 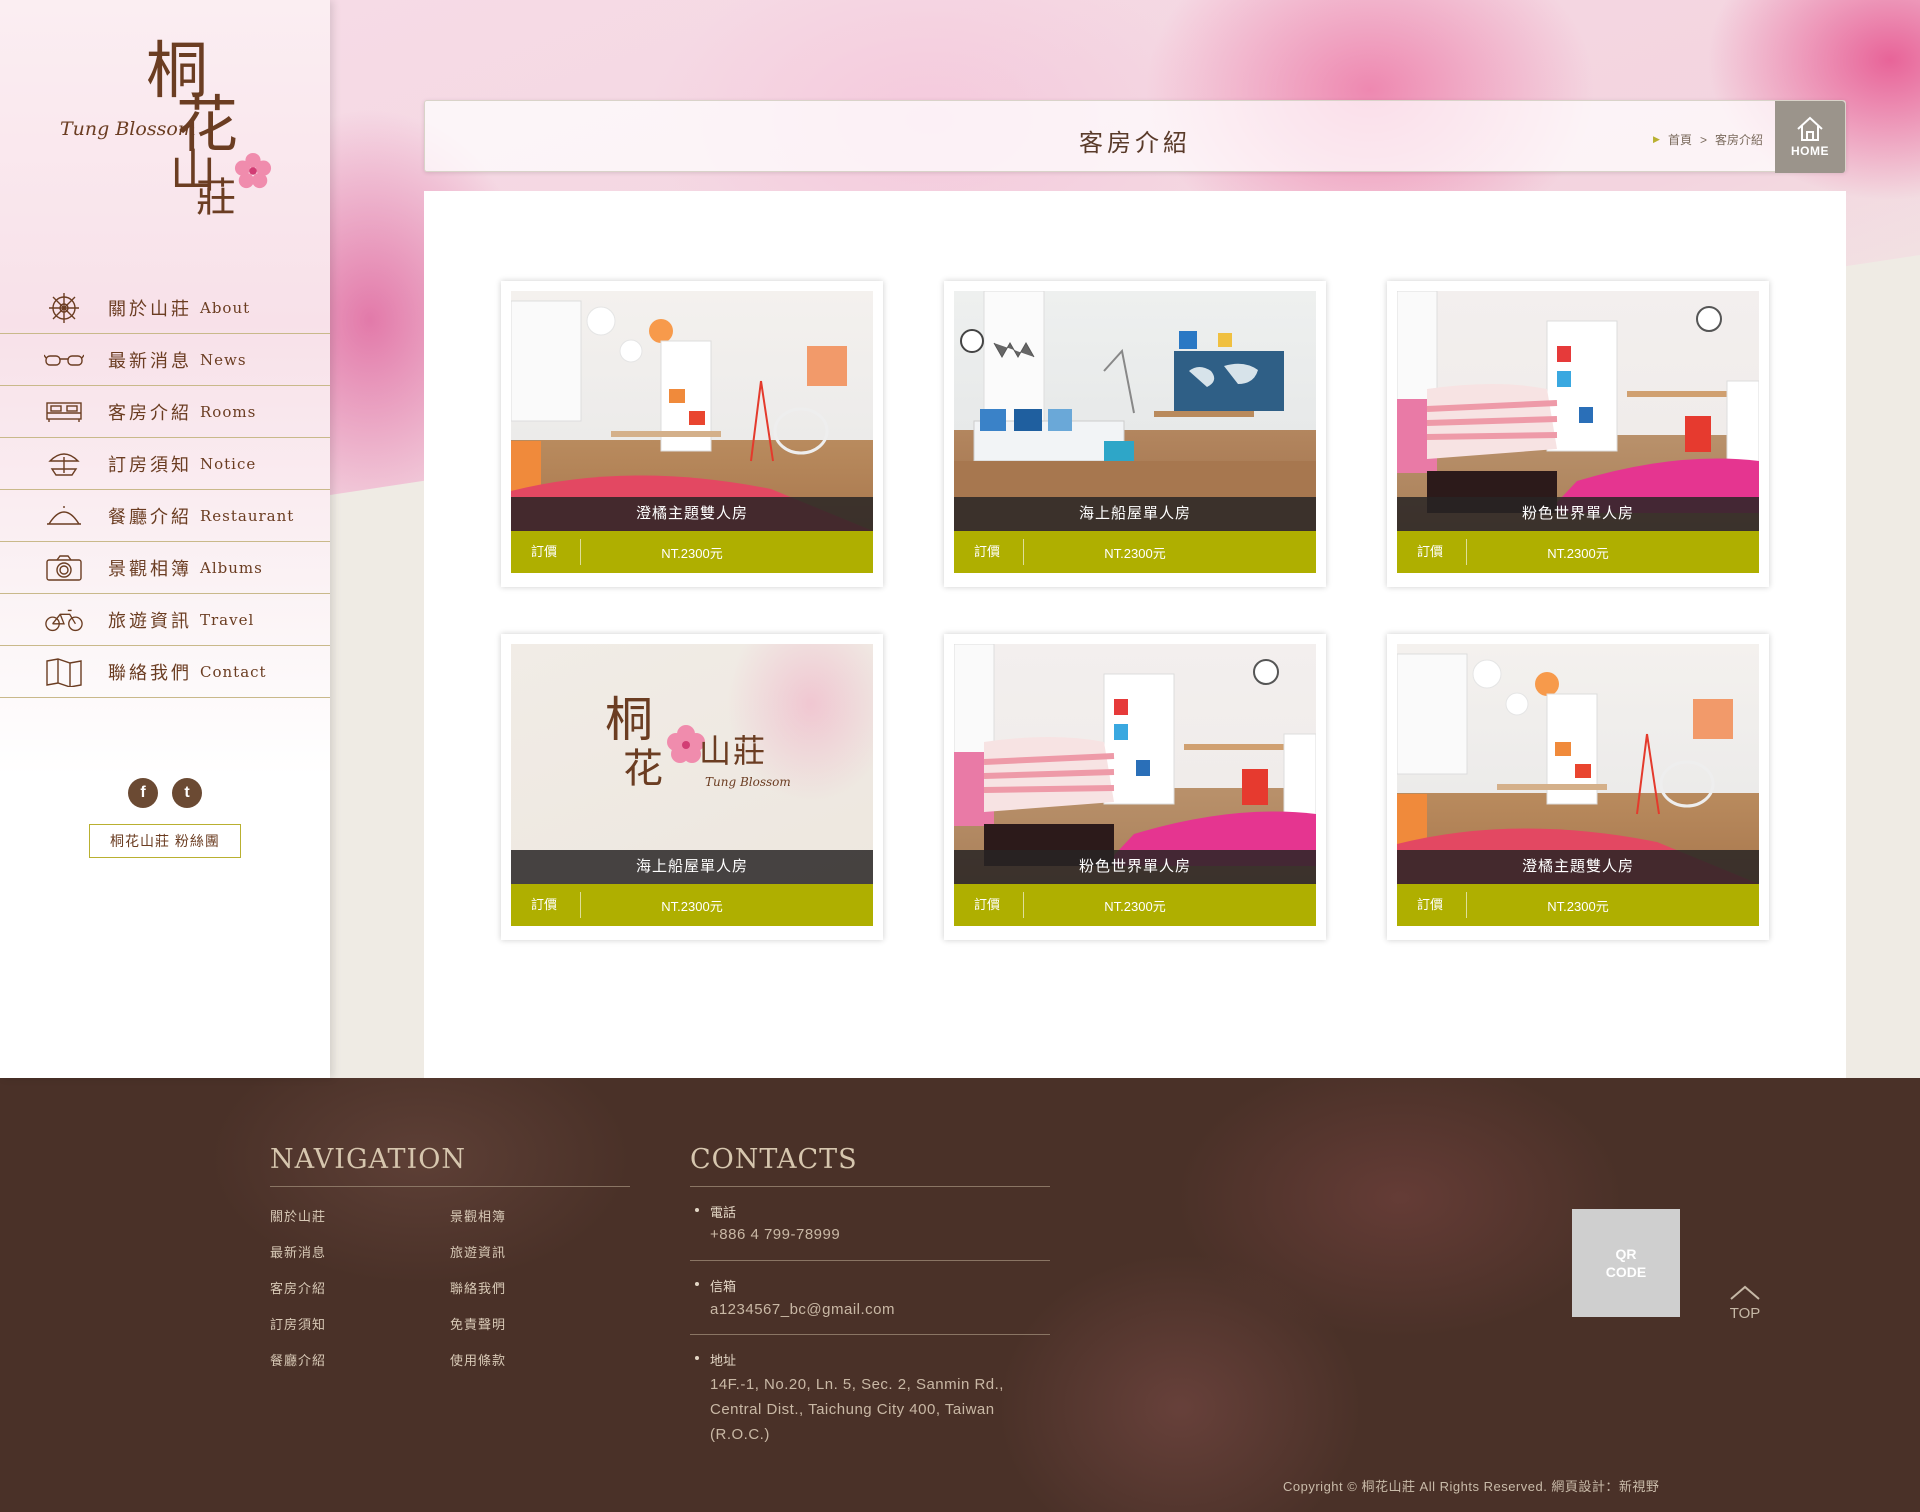 I want to click on qr-code: QR CODE, so click(x=1626, y=1263).